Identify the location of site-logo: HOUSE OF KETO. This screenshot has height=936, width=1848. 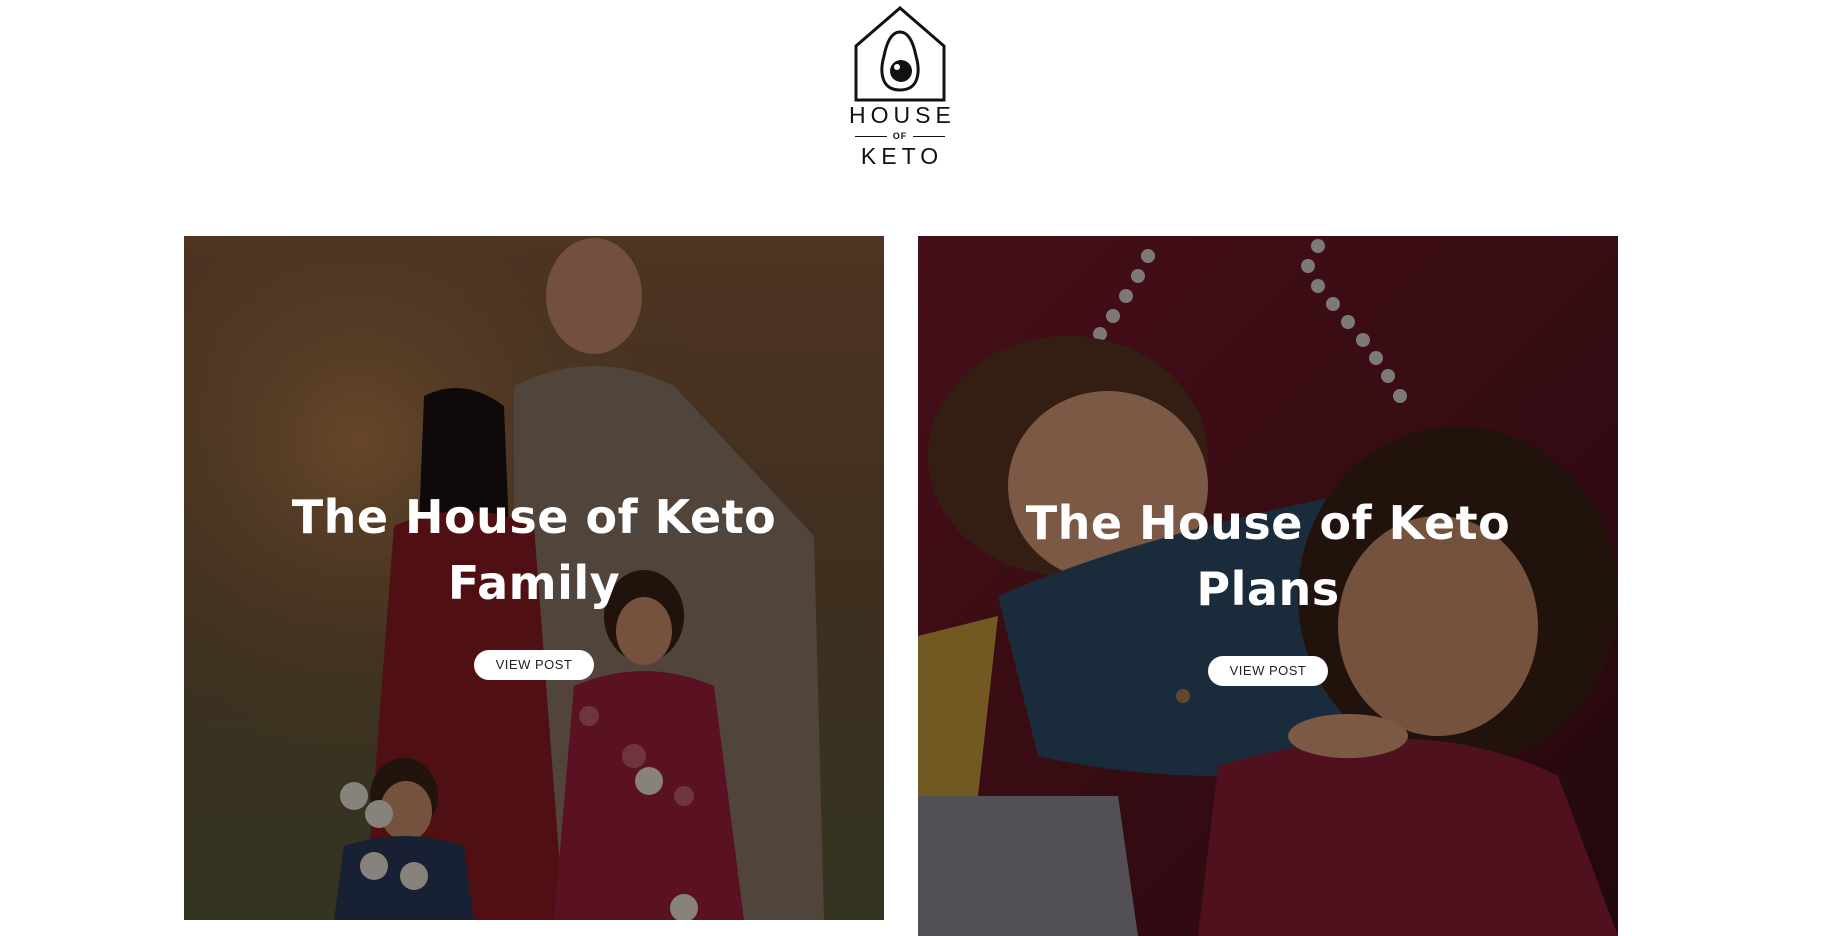
(900, 89).